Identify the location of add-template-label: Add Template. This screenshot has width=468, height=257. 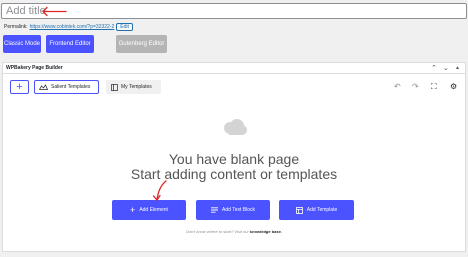
(322, 210).